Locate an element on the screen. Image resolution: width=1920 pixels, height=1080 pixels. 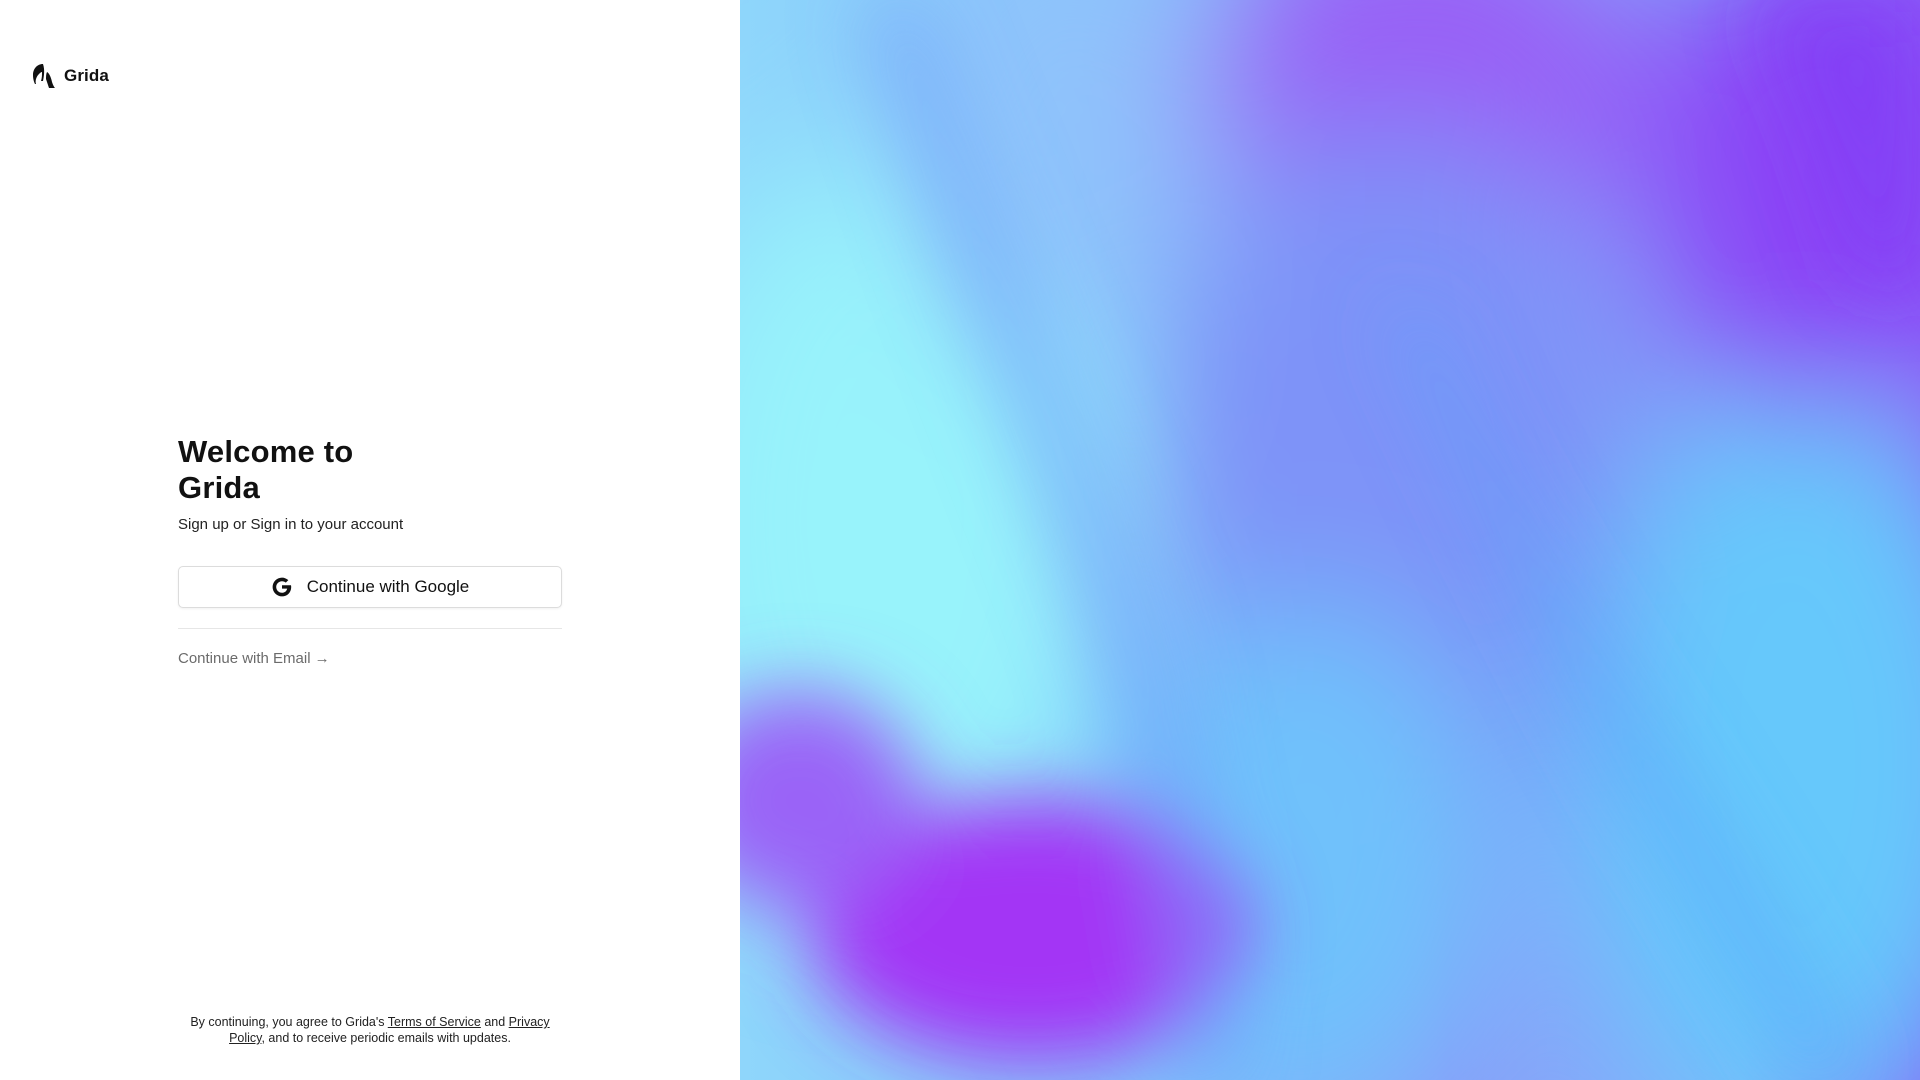
brand-name: Grida is located at coordinates (86, 75).